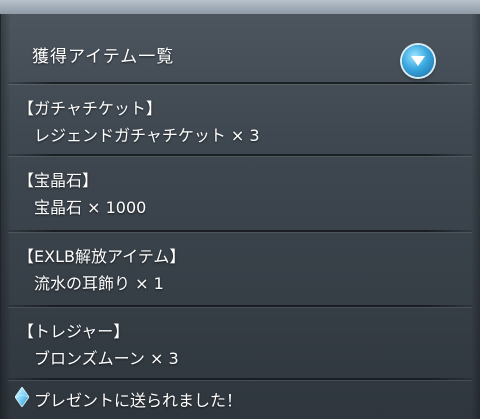 The image size is (480, 419). I want to click on status-message: プレゼントに送られました！, so click(240, 399).